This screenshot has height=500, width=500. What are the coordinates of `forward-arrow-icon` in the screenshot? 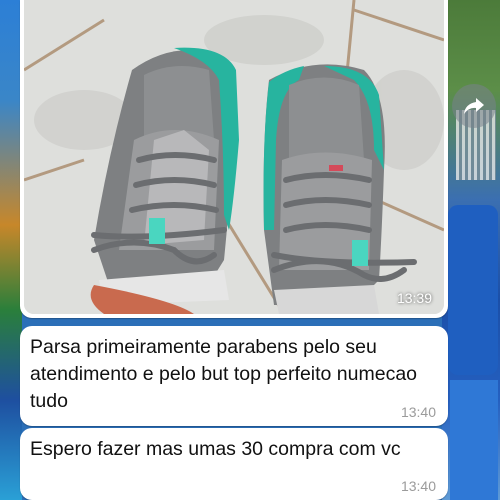 It's located at (474, 106).